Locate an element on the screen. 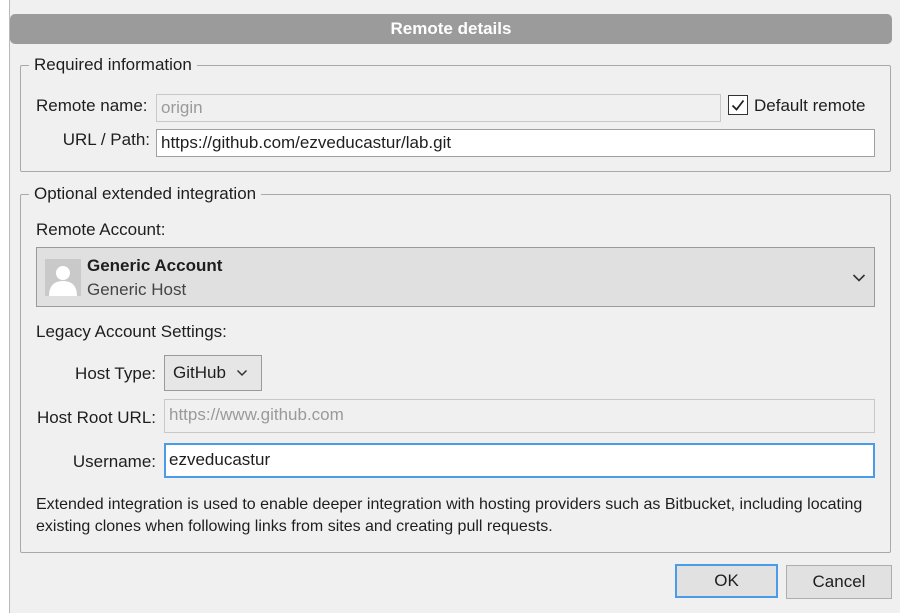 The width and height of the screenshot is (900, 613). account-host: Generic Host is located at coordinates (137, 289).